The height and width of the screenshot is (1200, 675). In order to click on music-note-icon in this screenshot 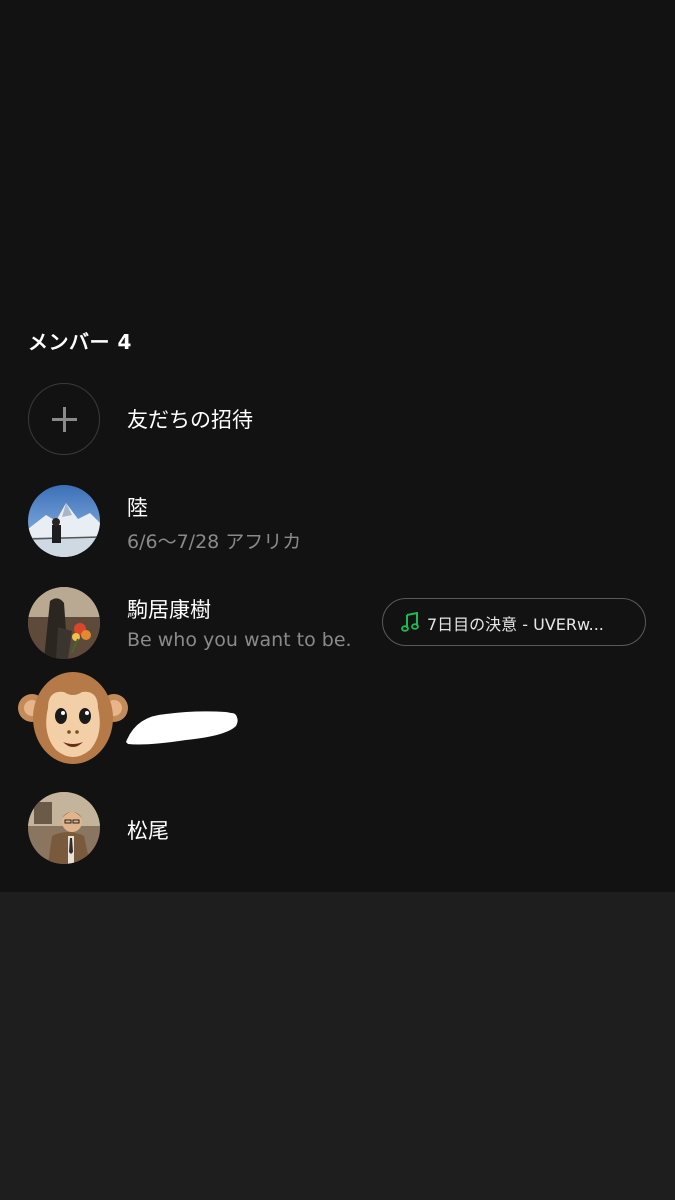, I will do `click(410, 622)`.